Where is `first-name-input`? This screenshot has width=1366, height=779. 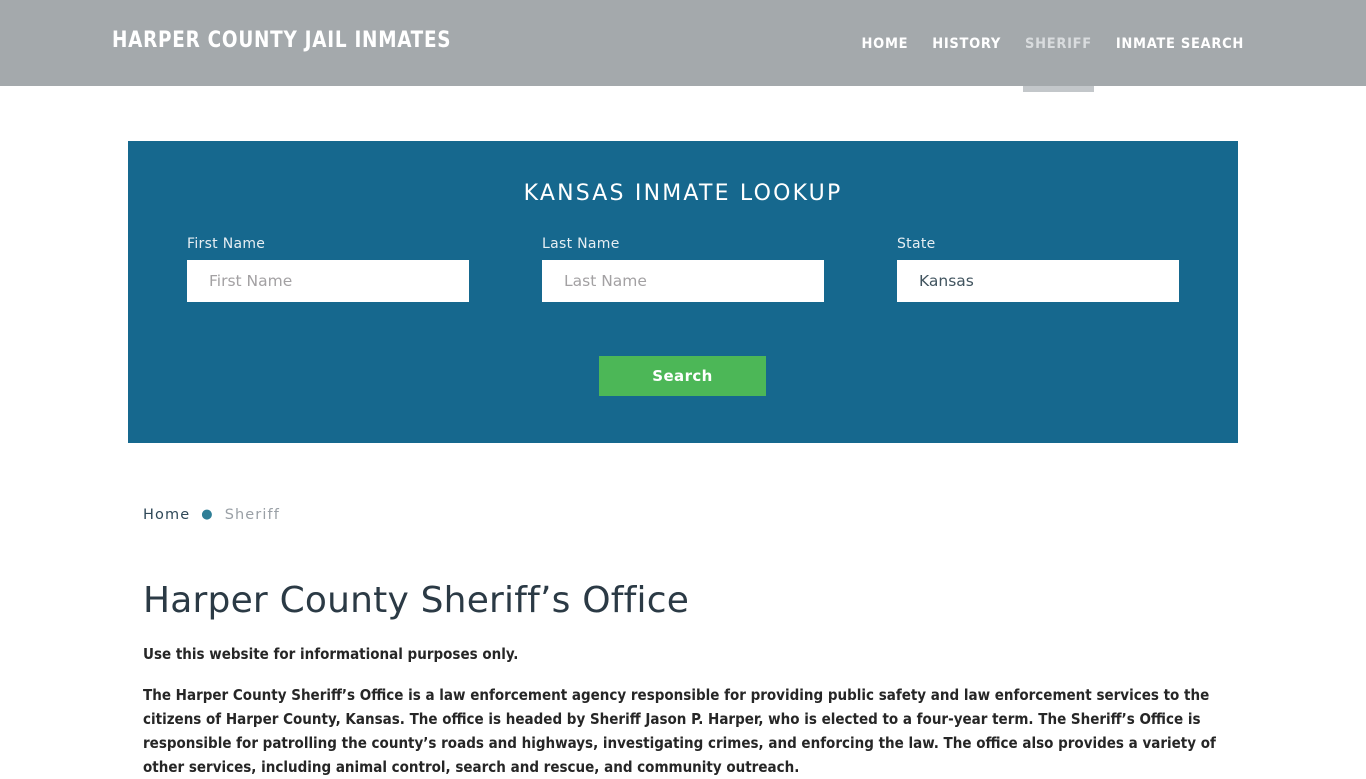 first-name-input is located at coordinates (328, 281).